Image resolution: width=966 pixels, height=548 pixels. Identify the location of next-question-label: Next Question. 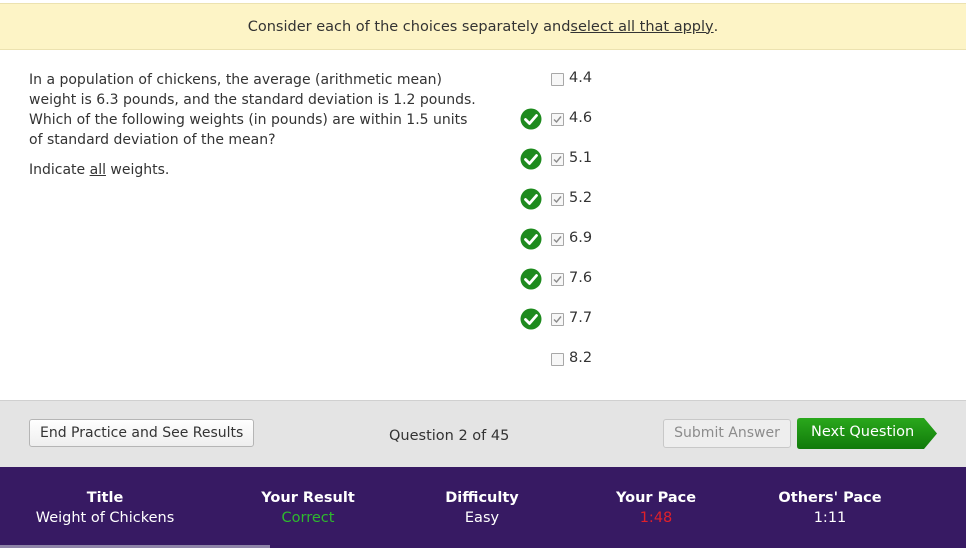
(863, 432).